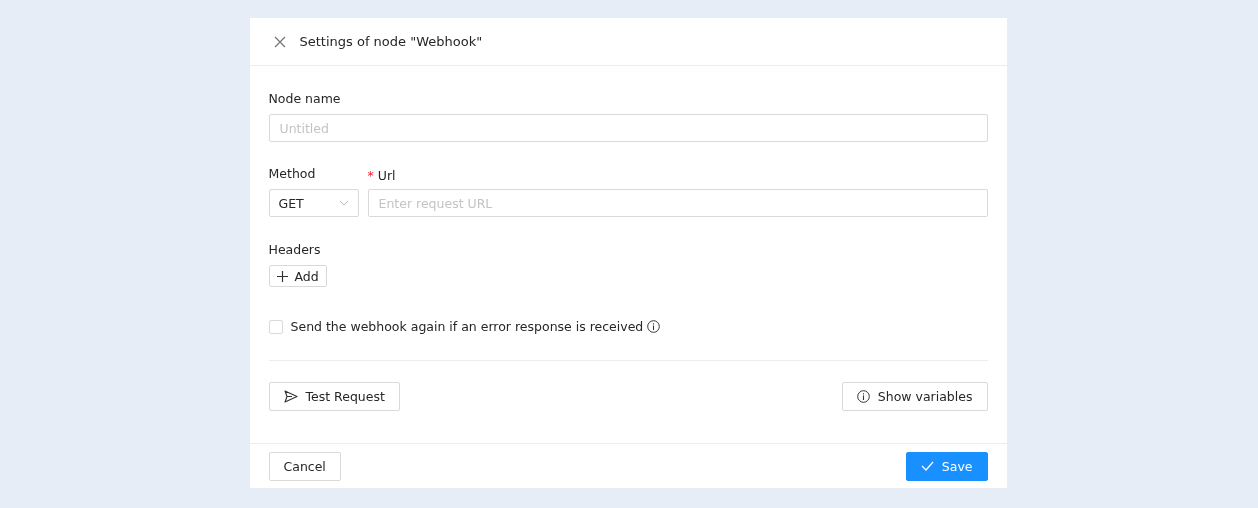  Describe the element at coordinates (292, 173) in the screenshot. I see `field-label: Method` at that location.